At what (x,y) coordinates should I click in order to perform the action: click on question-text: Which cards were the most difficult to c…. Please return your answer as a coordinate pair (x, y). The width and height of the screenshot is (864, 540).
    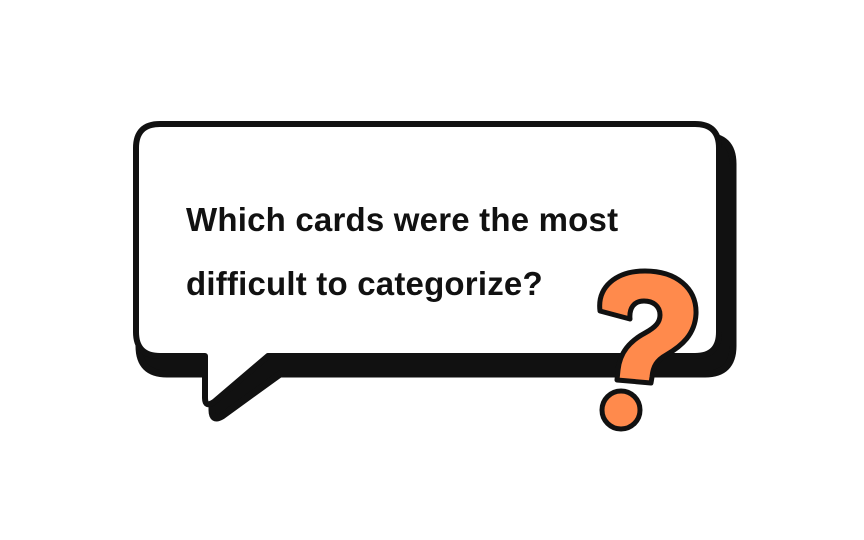
    Looking at the image, I should click on (446, 252).